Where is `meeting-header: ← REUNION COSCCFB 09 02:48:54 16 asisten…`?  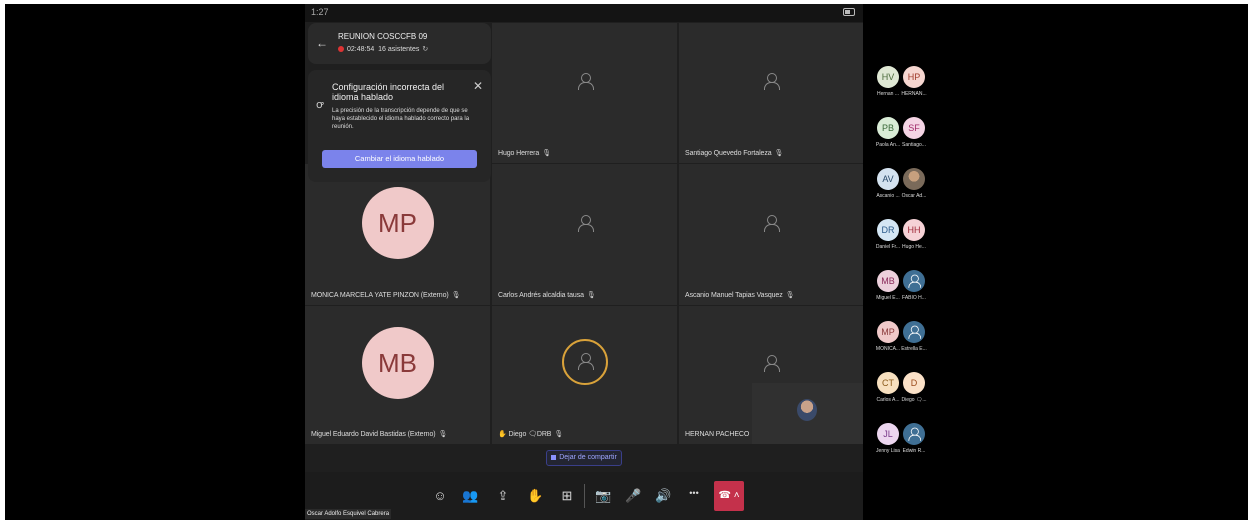
meeting-header: ← REUNION COSCCFB 09 02:48:54 16 asisten… is located at coordinates (399, 43).